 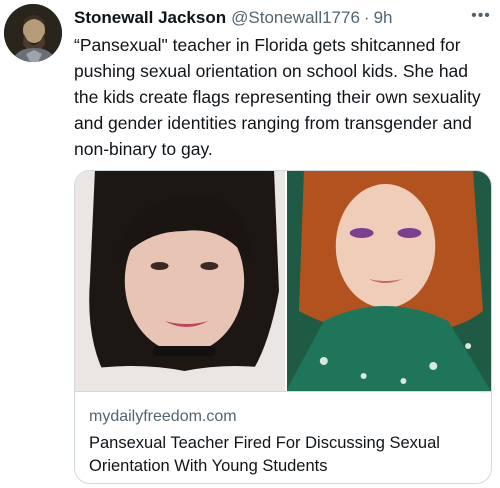 I want to click on avatar-portrait-image, so click(x=33, y=33).